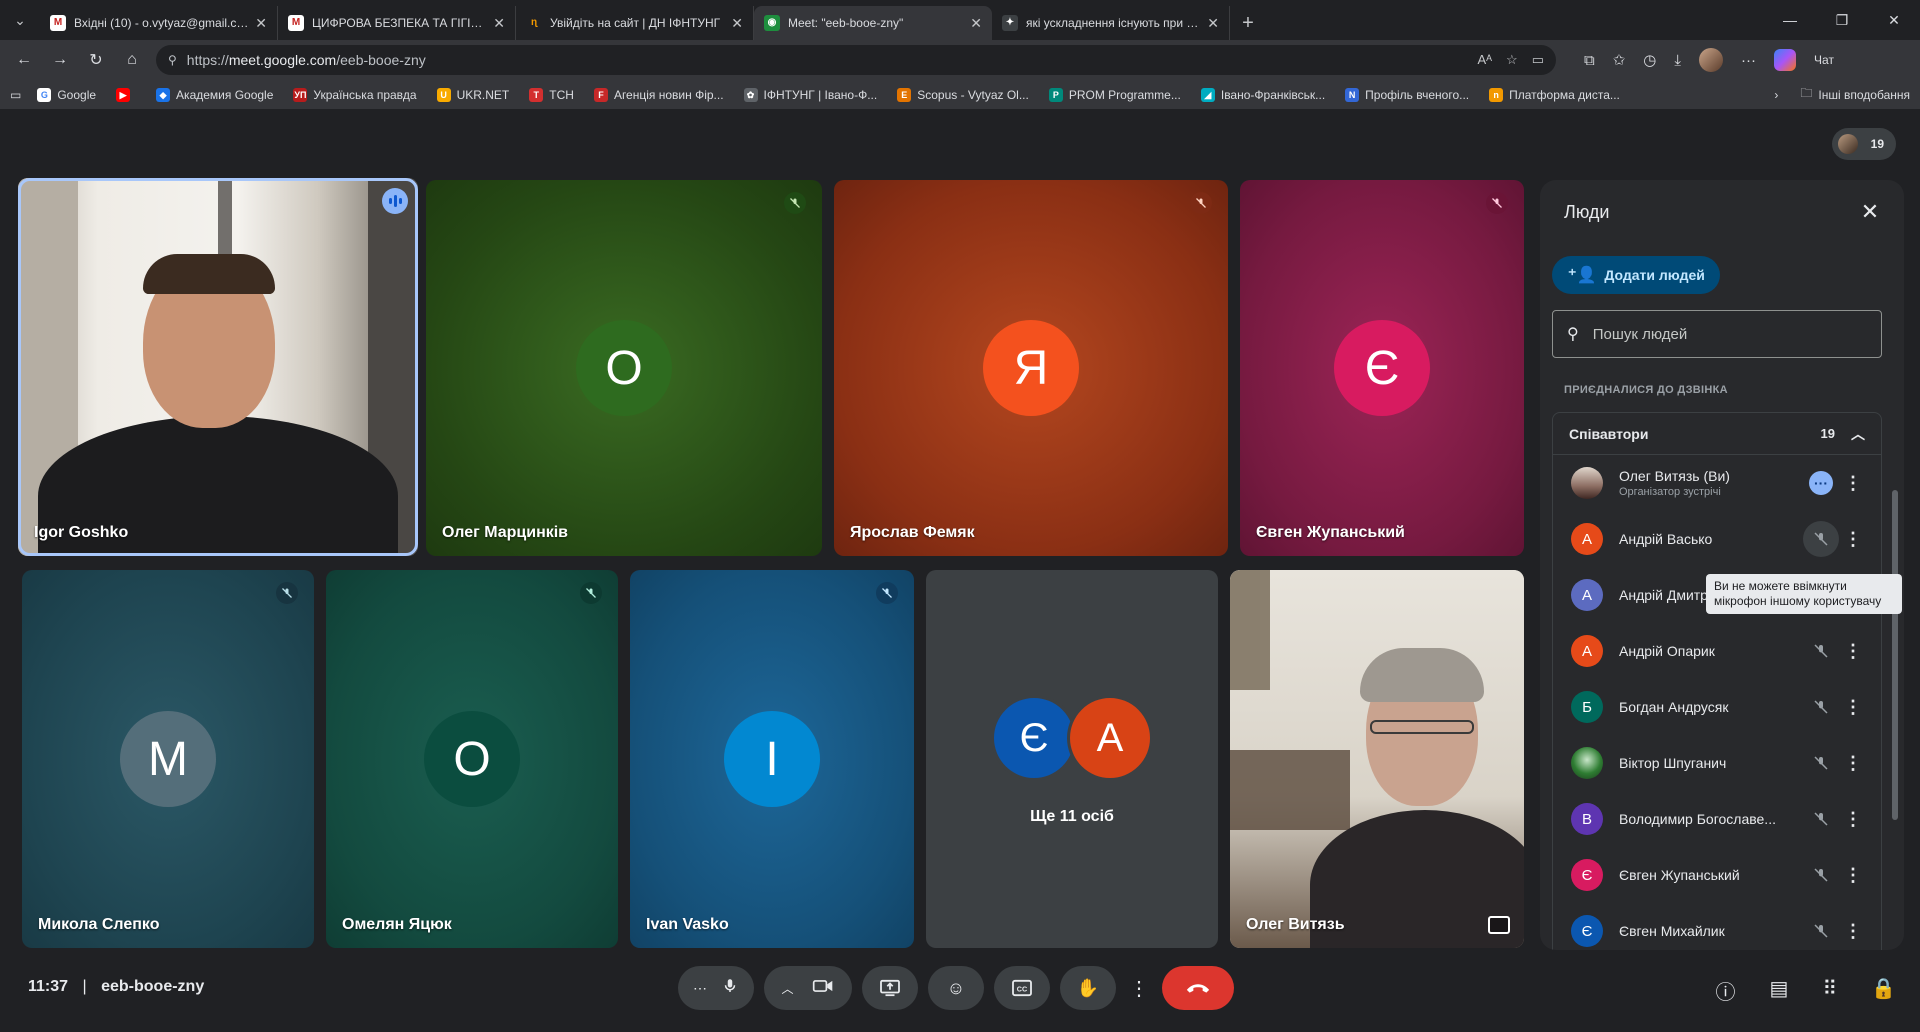 Image resolution: width=1920 pixels, height=1032 pixels. I want to click on bookmark-item: ▶, so click(126, 94).